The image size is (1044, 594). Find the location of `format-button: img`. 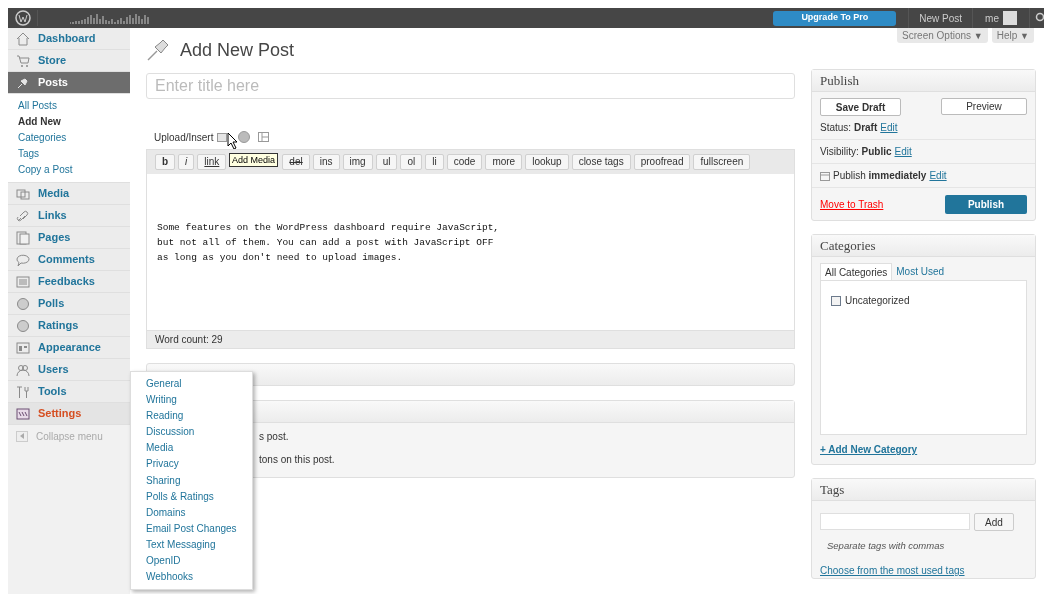

format-button: img is located at coordinates (357, 162).